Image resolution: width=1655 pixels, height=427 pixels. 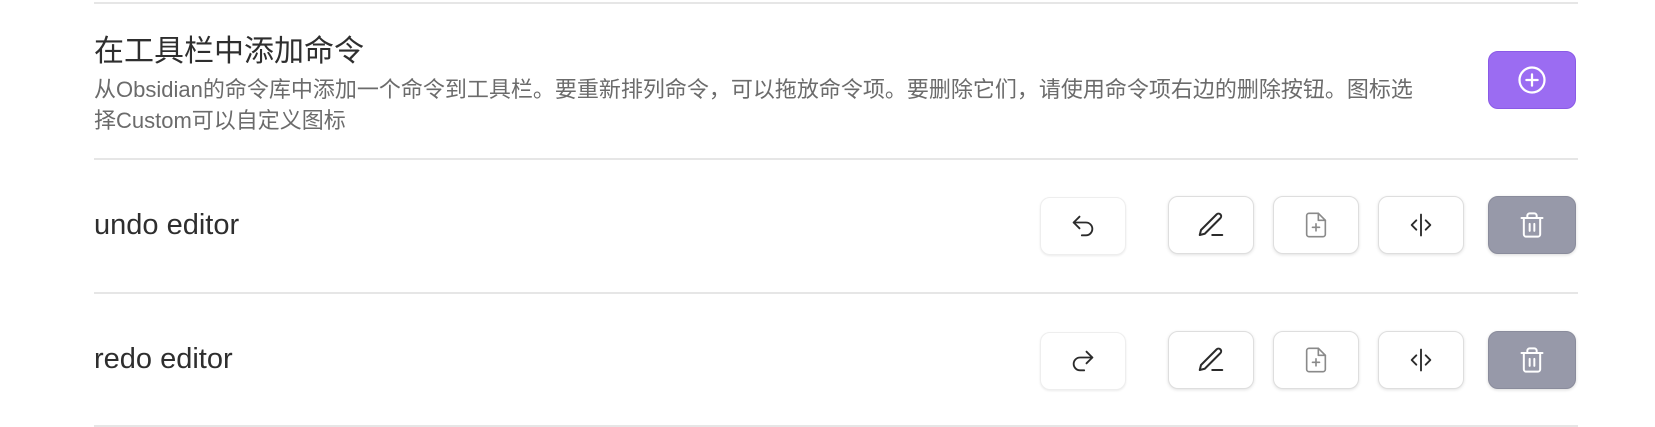 What do you see at coordinates (836, 3) in the screenshot?
I see `top-divider` at bounding box center [836, 3].